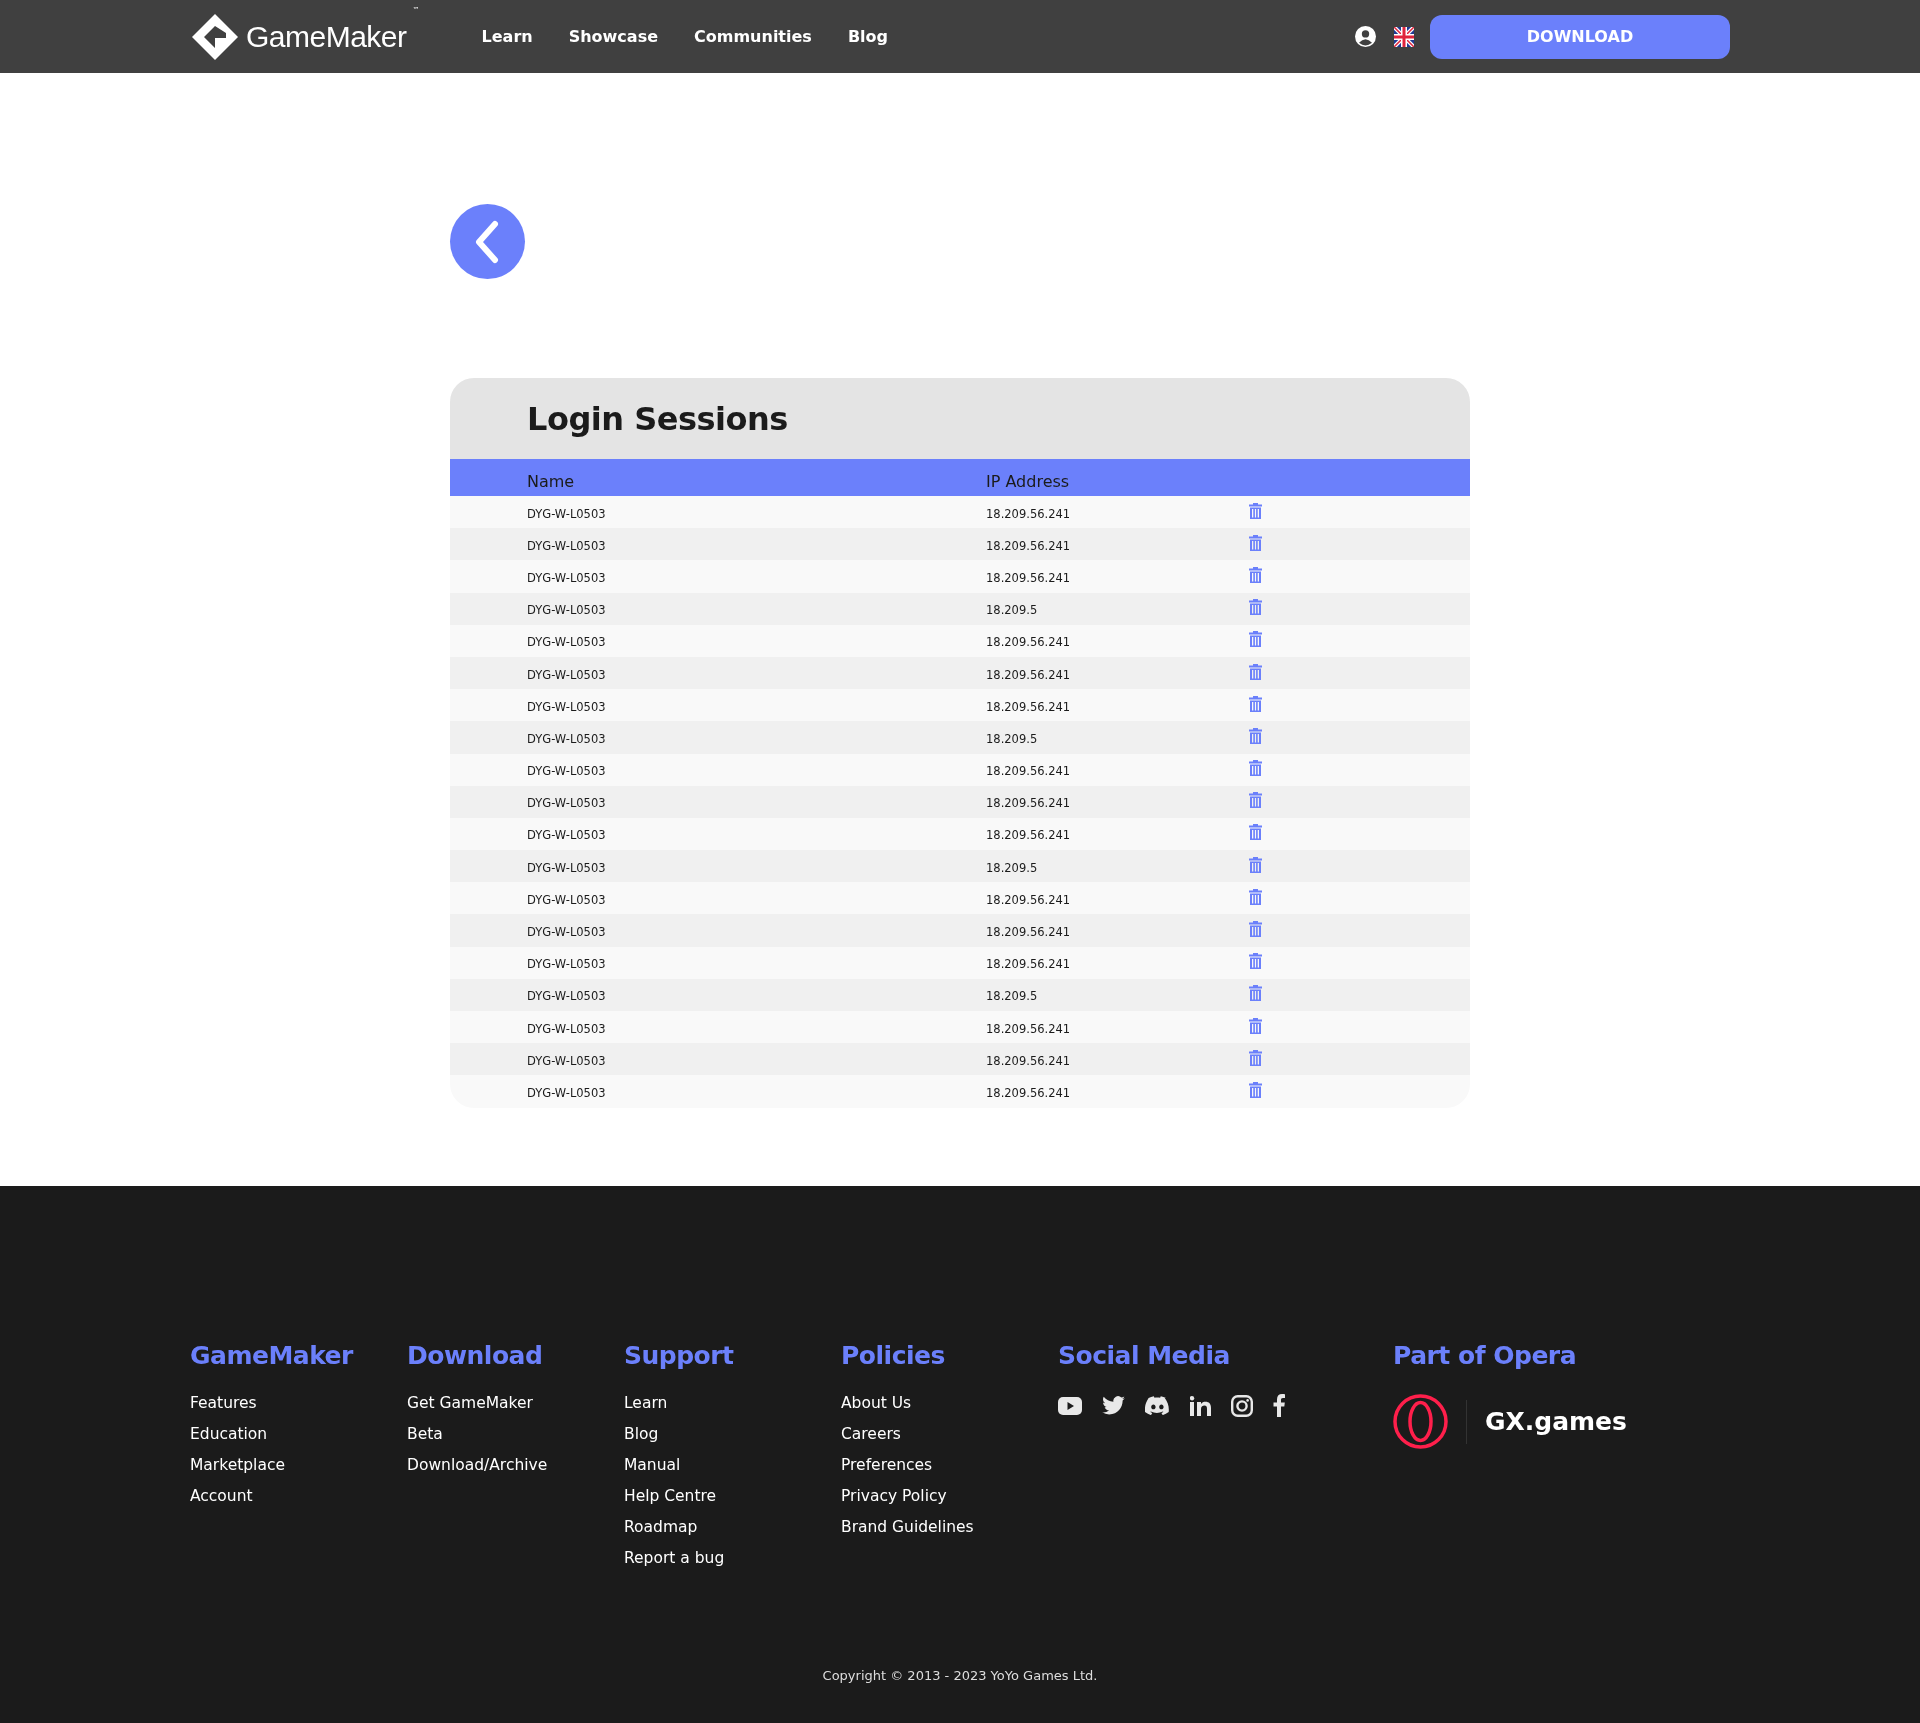 This screenshot has height=1723, width=1920. Describe the element at coordinates (1113, 1405) in the screenshot. I see `twitter-icon` at that location.